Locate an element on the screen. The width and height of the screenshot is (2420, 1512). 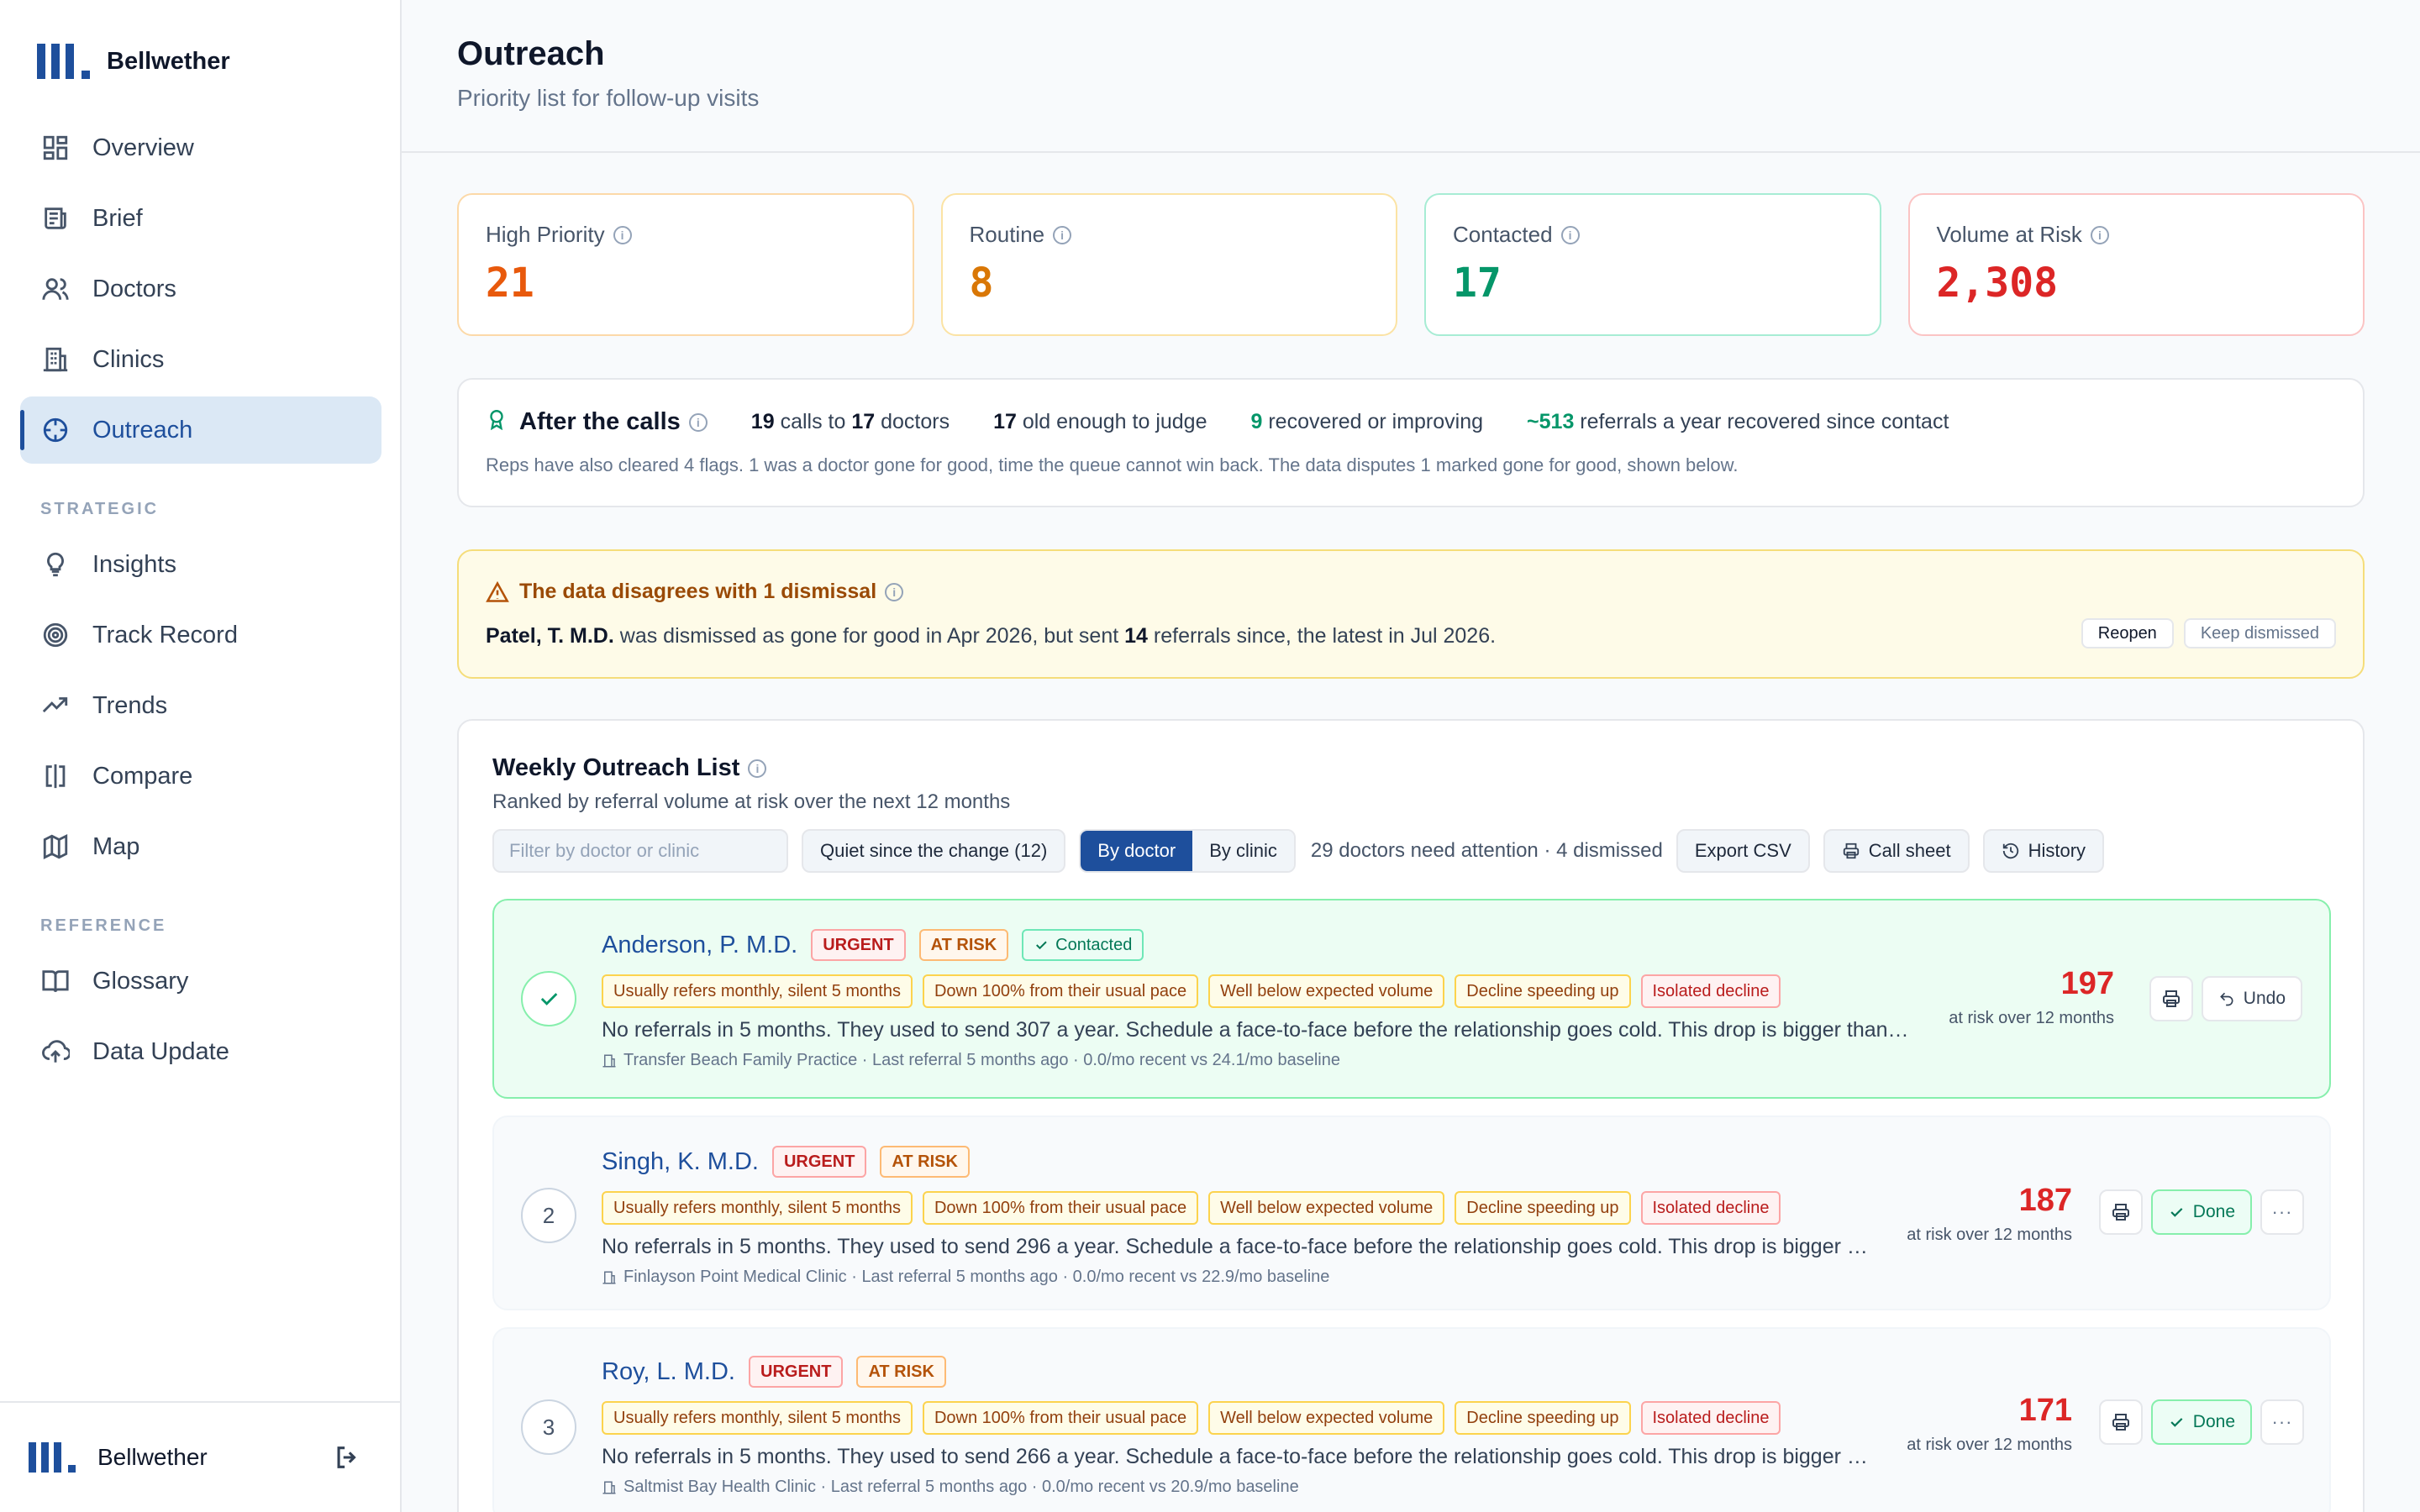
doctor-name-link: Roy, L. M.D. is located at coordinates (668, 1372).